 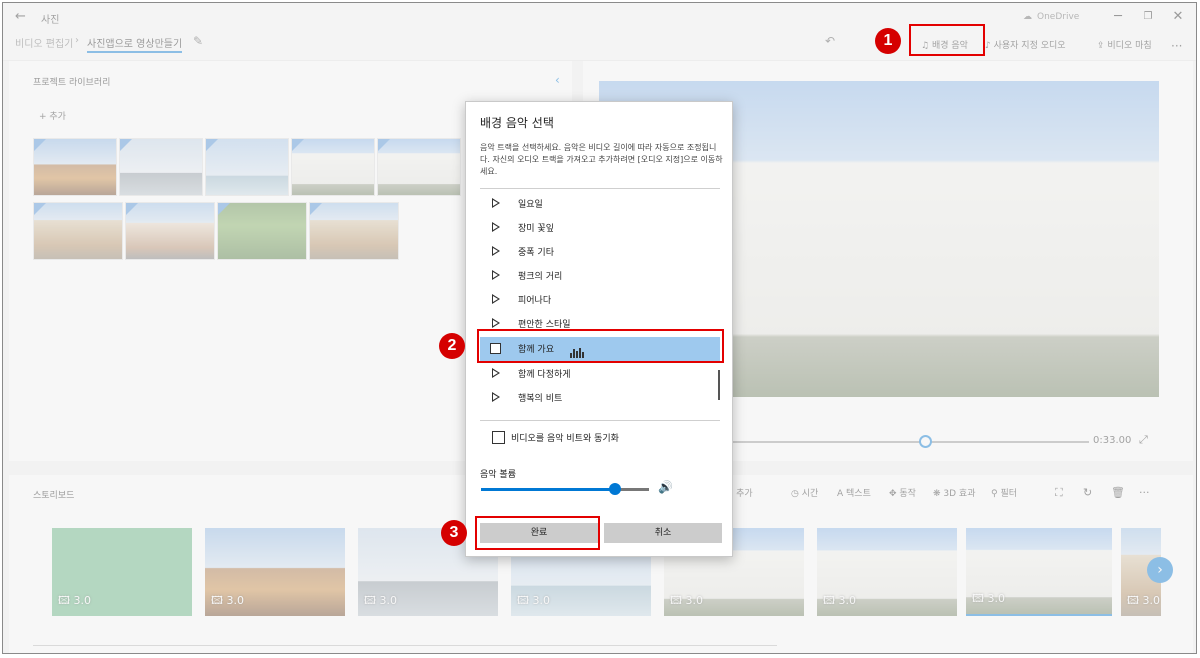 I want to click on volume-label: 음악 볼륨, so click(x=498, y=475).